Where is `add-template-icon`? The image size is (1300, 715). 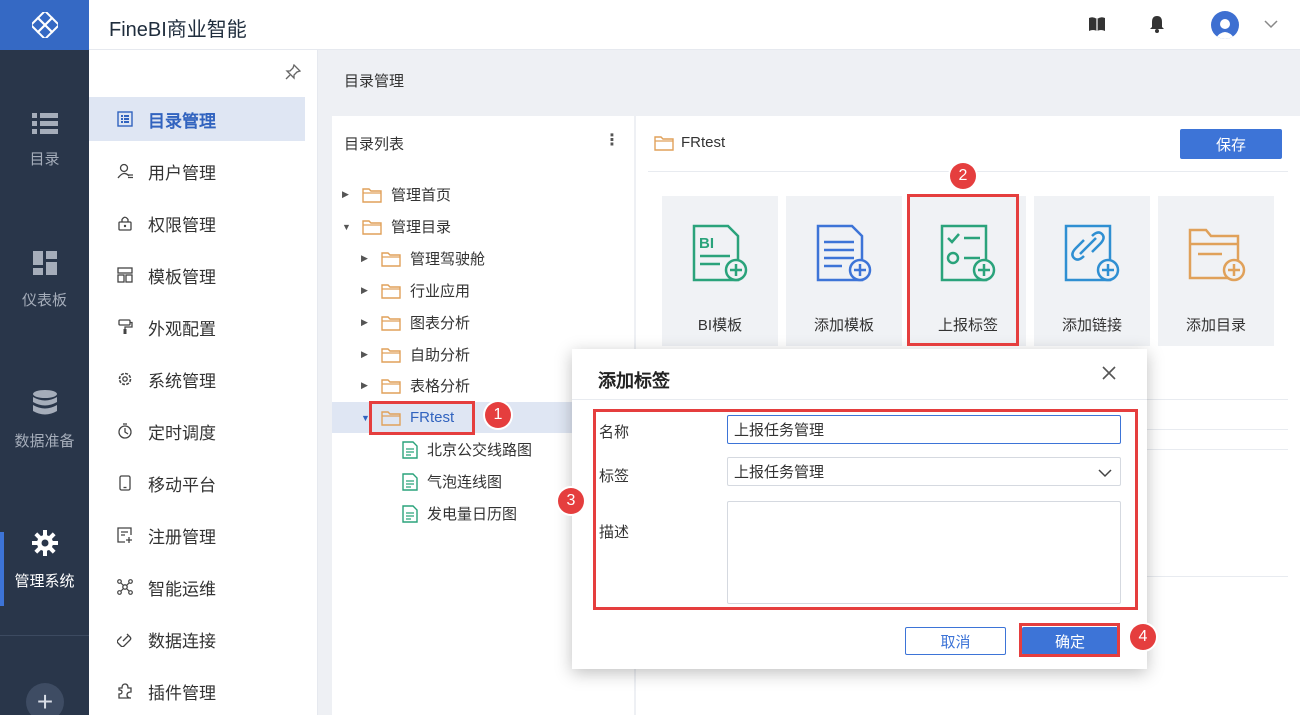 add-template-icon is located at coordinates (844, 254).